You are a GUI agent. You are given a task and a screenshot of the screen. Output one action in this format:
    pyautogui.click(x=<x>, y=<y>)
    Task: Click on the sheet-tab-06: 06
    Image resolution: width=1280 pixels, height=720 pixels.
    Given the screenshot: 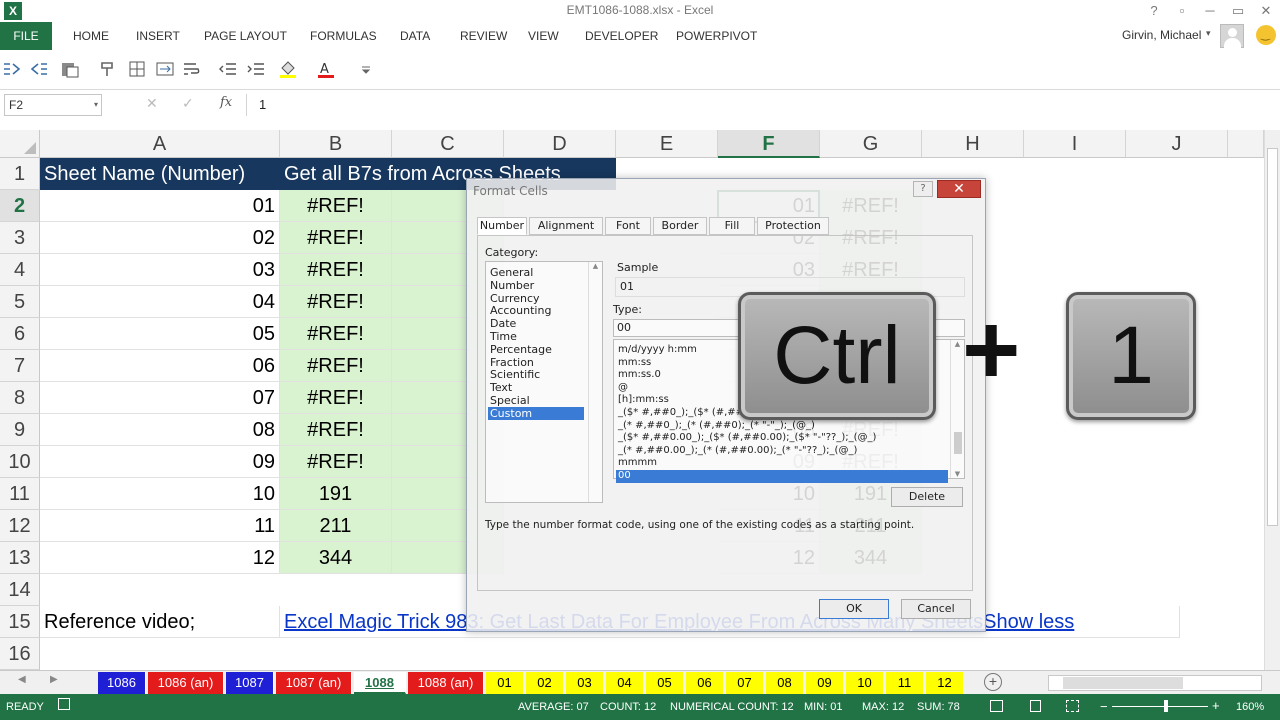 What is the action you would take?
    pyautogui.click(x=705, y=683)
    